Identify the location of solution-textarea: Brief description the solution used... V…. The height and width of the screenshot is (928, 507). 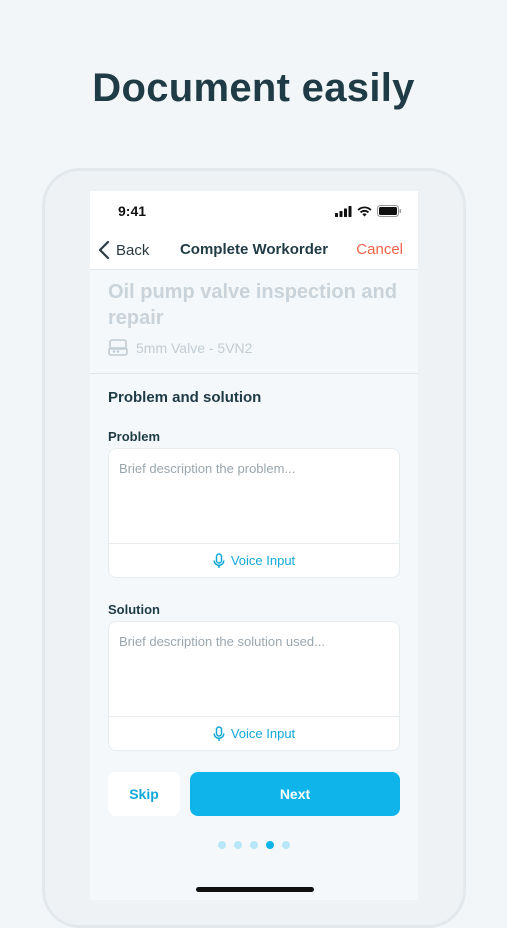
(254, 686).